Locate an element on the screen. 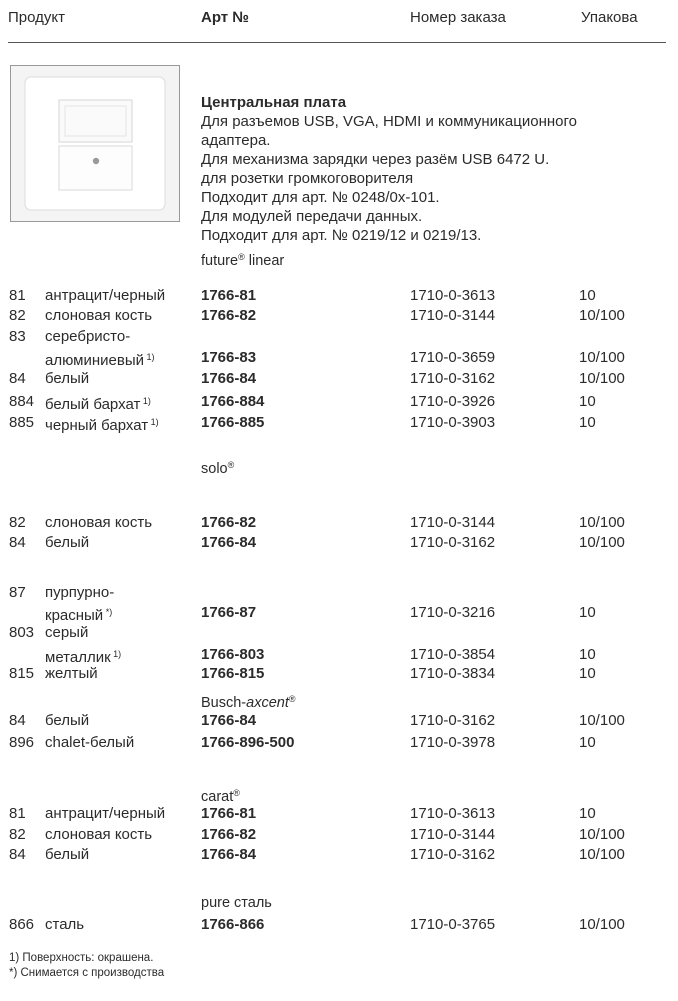 Image resolution: width=678 pixels, height=1001 pixels. table-row: 896 chalet-белый 1766-896-500 1710-0-3978 10 is located at coordinates (339, 742).